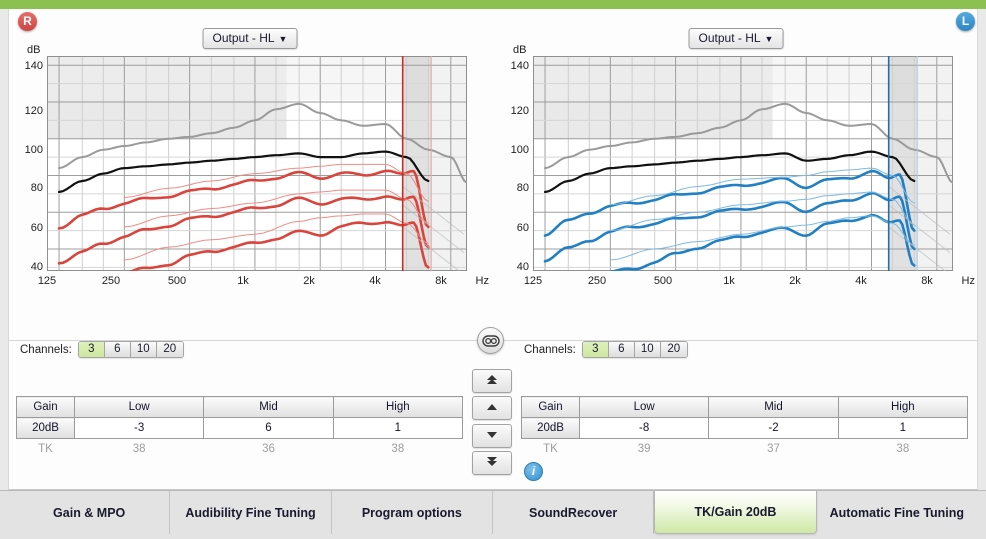 Image resolution: width=986 pixels, height=539 pixels. I want to click on right-rail, so click(981, 249).